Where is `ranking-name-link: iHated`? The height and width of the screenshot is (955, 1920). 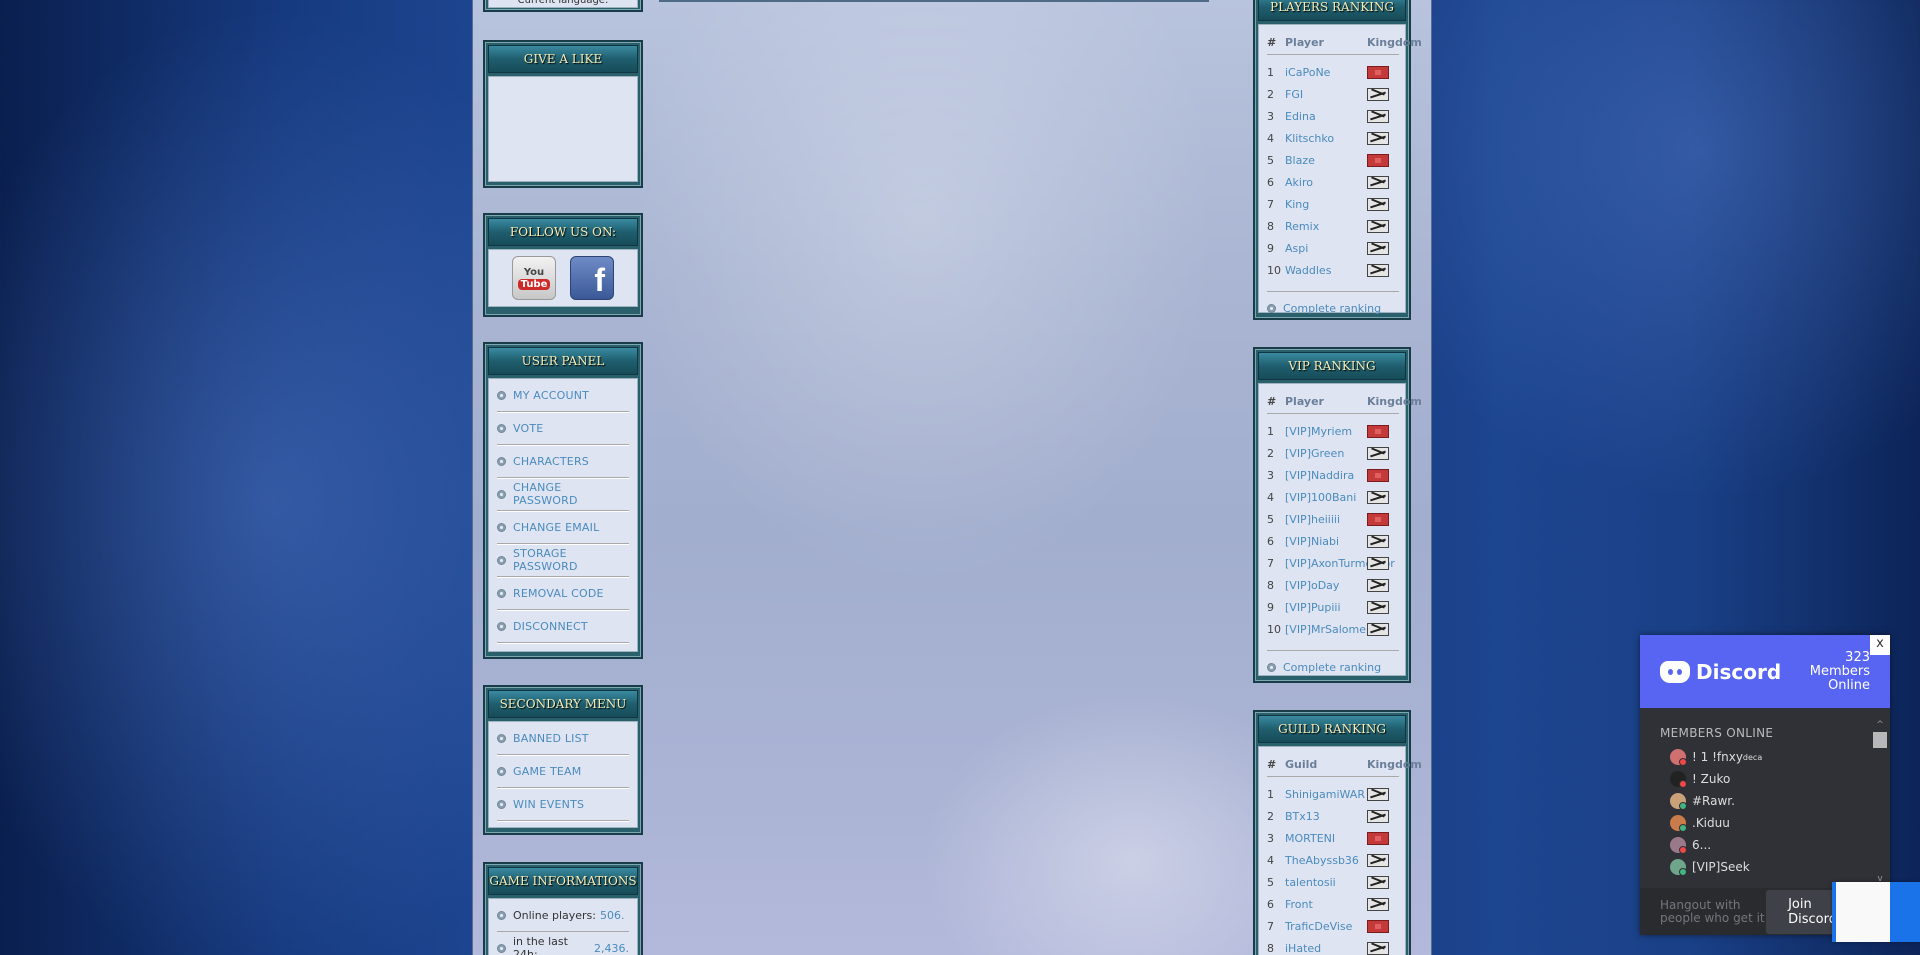 ranking-name-link: iHated is located at coordinates (1326, 948).